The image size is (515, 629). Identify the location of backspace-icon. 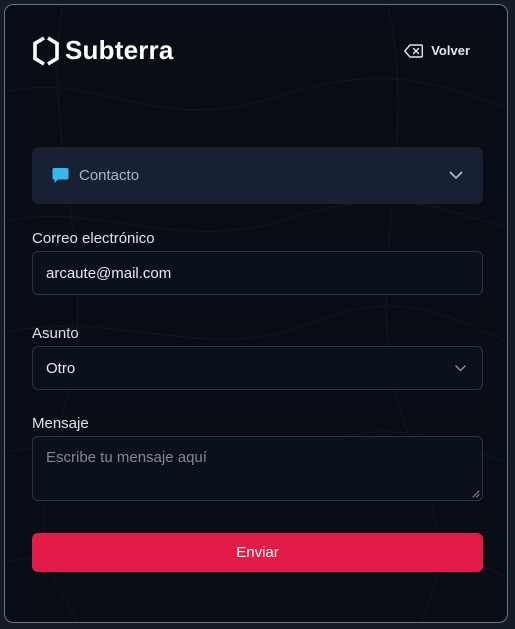
(414, 50).